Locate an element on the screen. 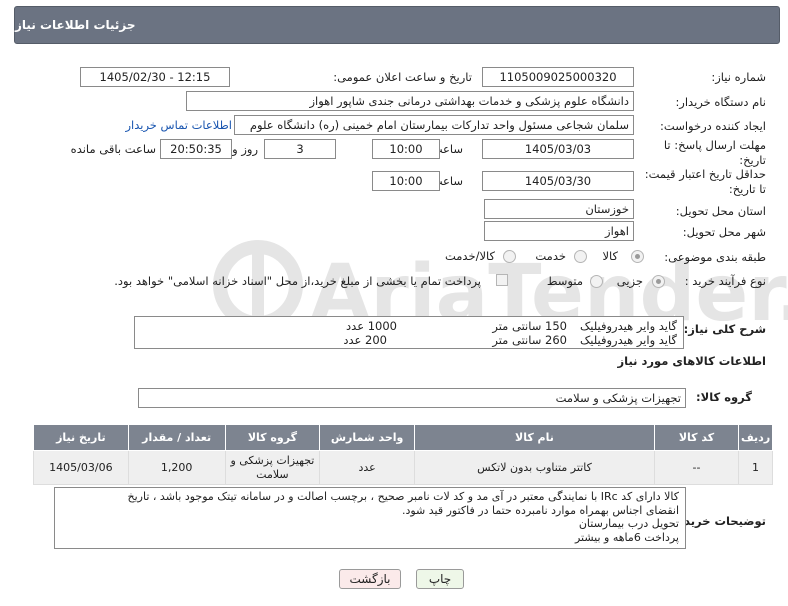 The height and width of the screenshot is (606, 788). creator-label: ایجاد کننده درخواست: is located at coordinates (713, 126).